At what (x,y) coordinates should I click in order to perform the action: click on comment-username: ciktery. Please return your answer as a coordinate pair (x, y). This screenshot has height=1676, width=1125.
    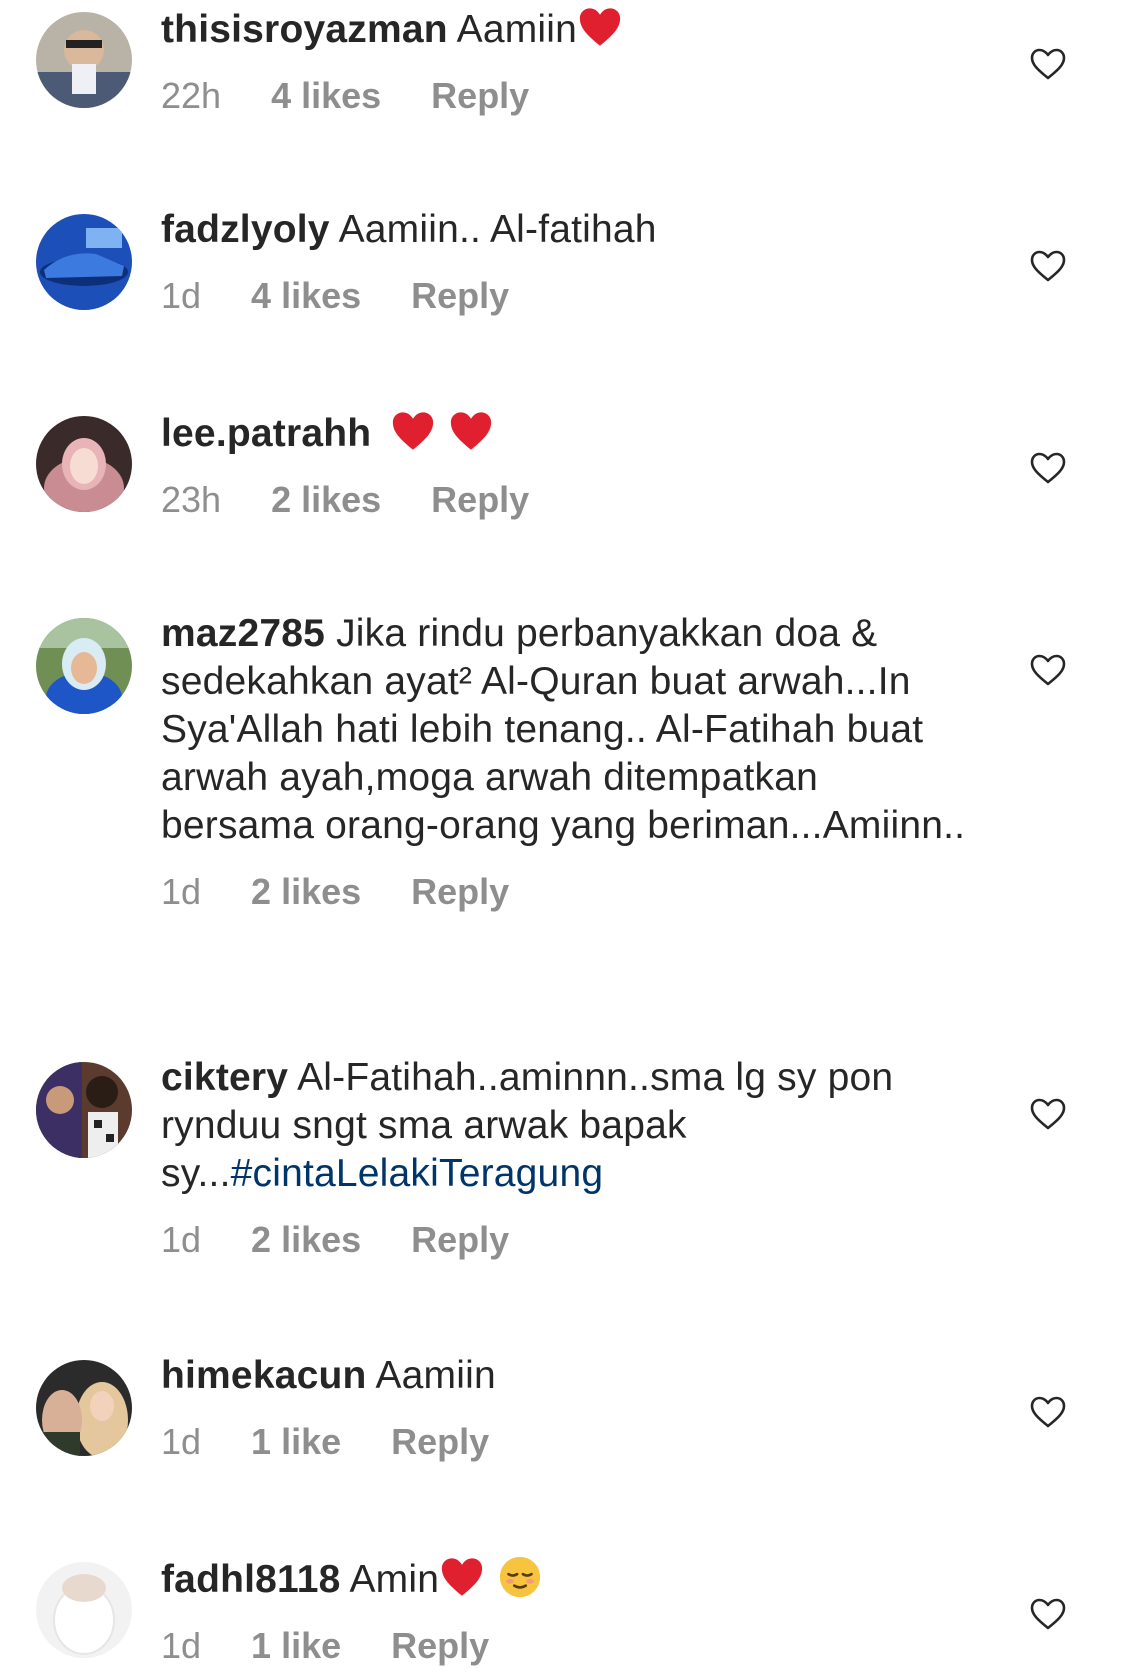
    Looking at the image, I should click on (224, 1077).